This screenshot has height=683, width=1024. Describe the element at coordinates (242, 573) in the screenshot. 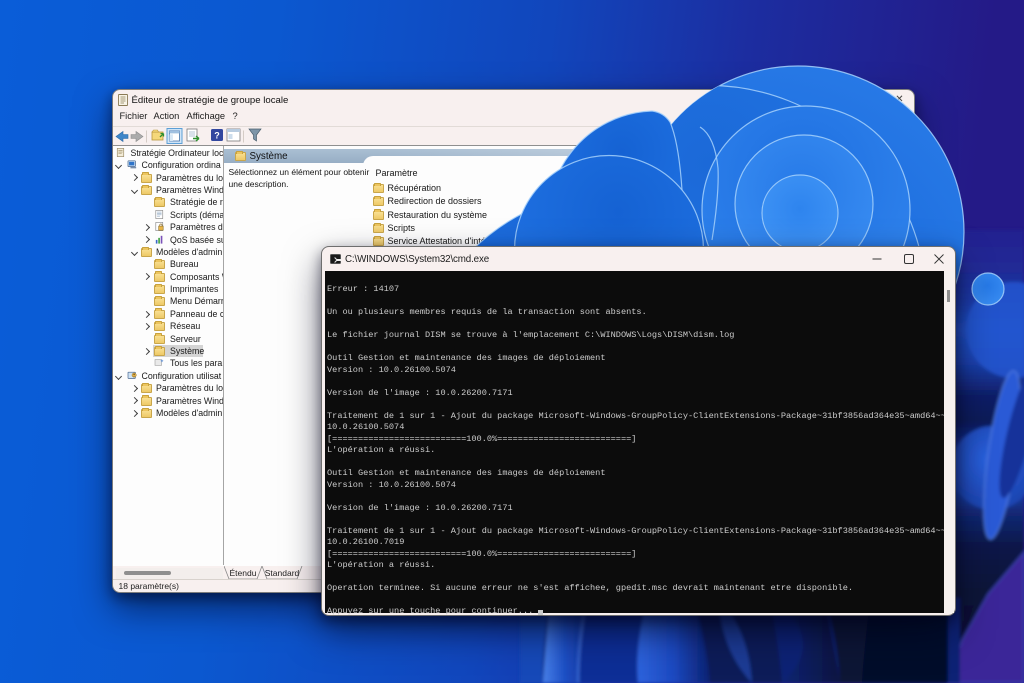

I see `svg-text: Étendu` at that location.